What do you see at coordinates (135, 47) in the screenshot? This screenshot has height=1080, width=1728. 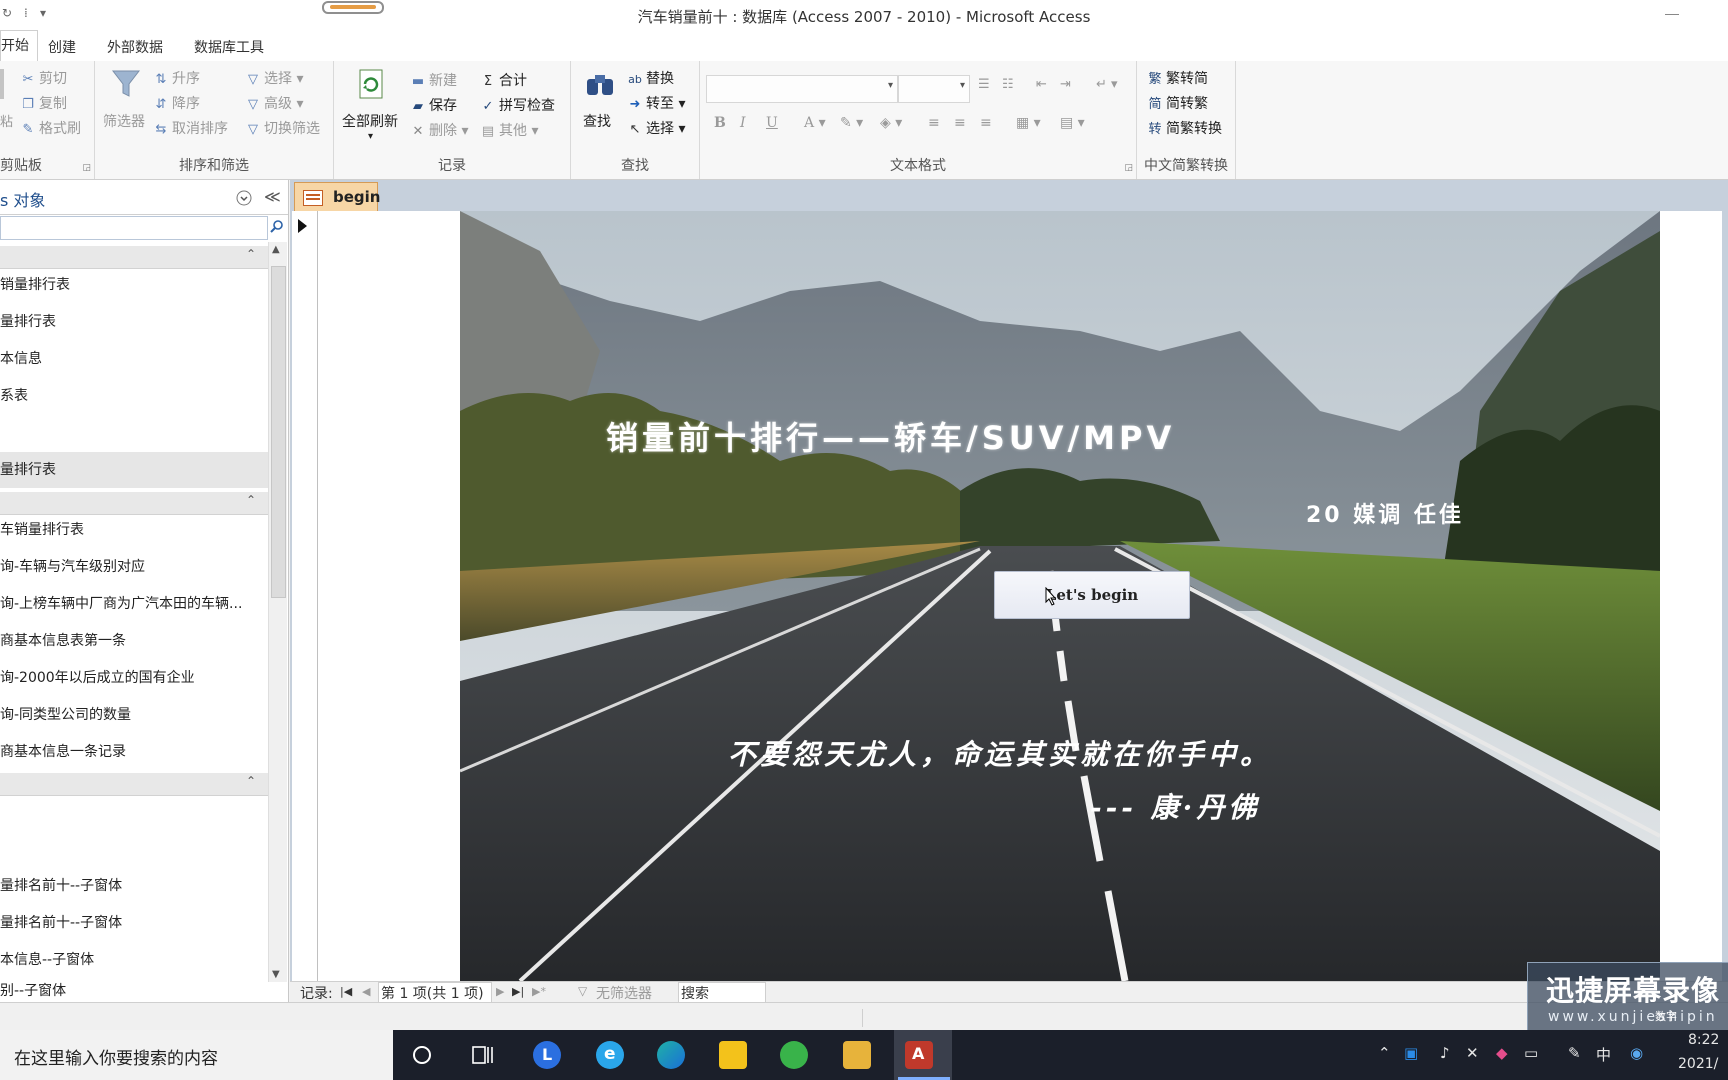 I see `tab-external-data: 外部数据` at bounding box center [135, 47].